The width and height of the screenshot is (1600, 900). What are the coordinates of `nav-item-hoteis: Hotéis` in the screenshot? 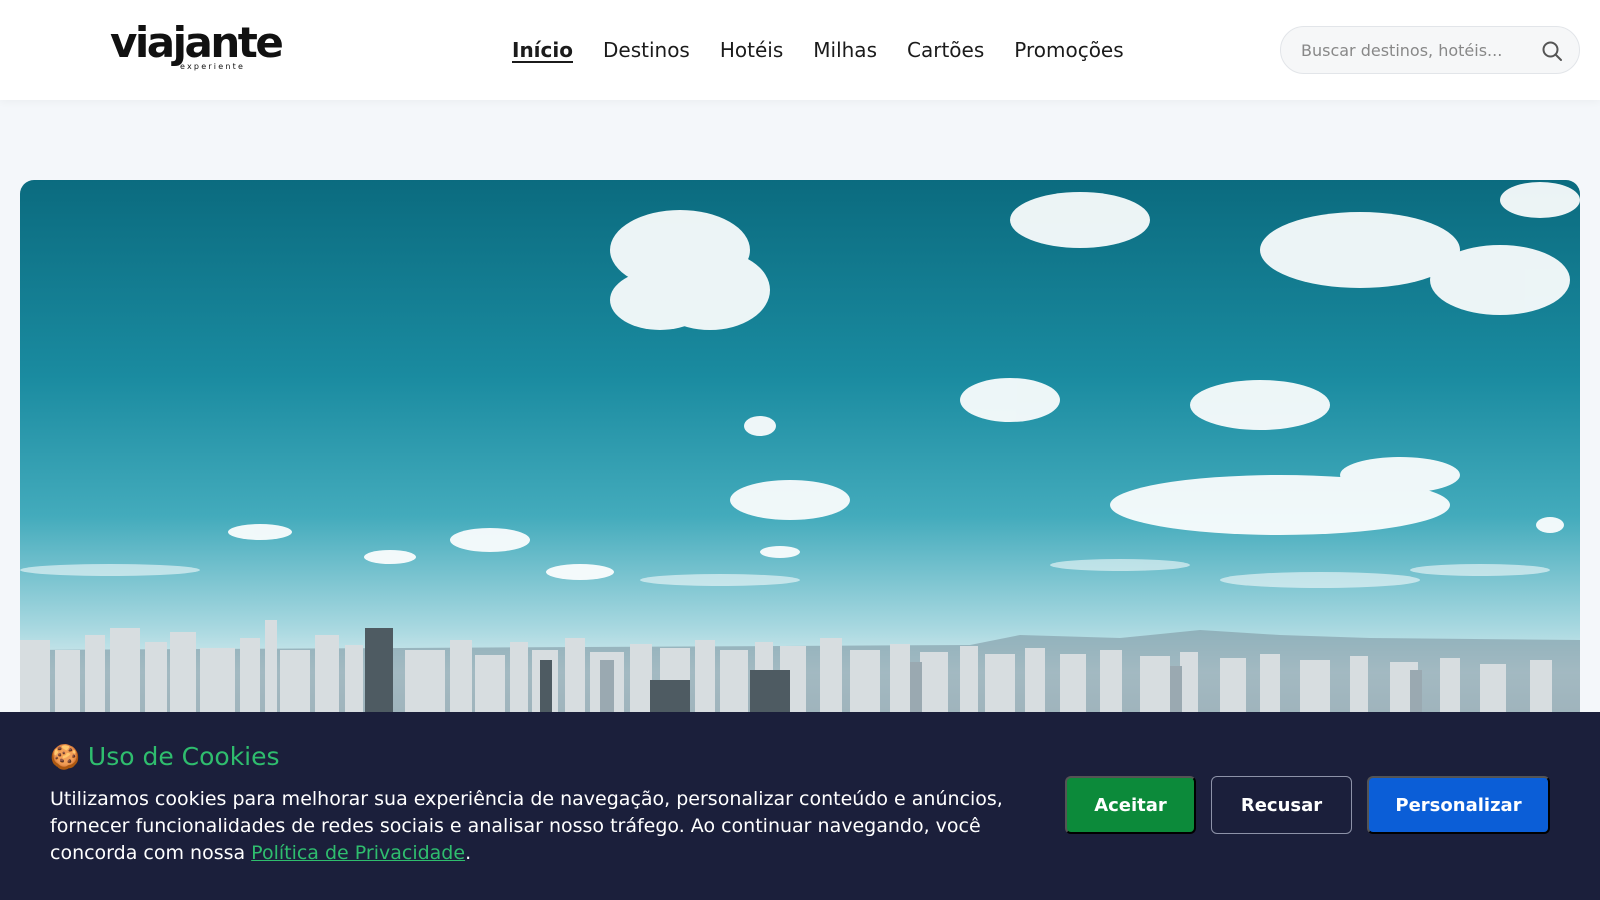 It's located at (751, 50).